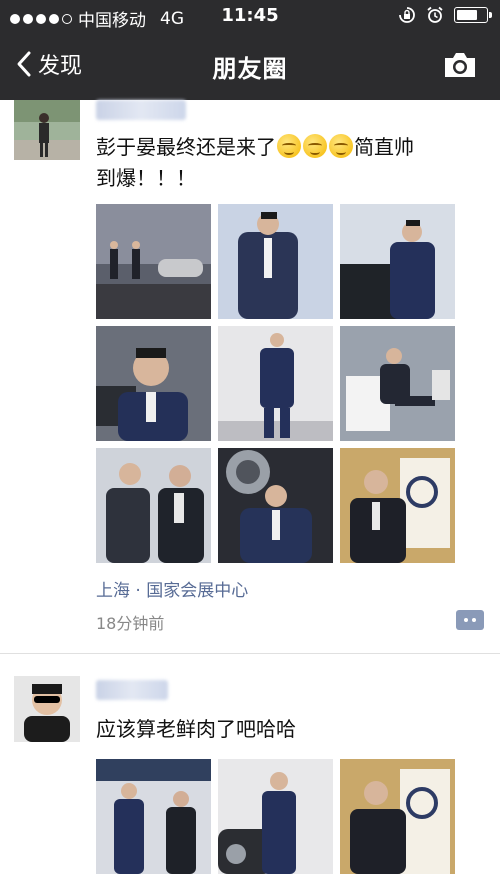 This screenshot has width=500, height=888. What do you see at coordinates (130, 623) in the screenshot?
I see `post-time: 18分钟前` at bounding box center [130, 623].